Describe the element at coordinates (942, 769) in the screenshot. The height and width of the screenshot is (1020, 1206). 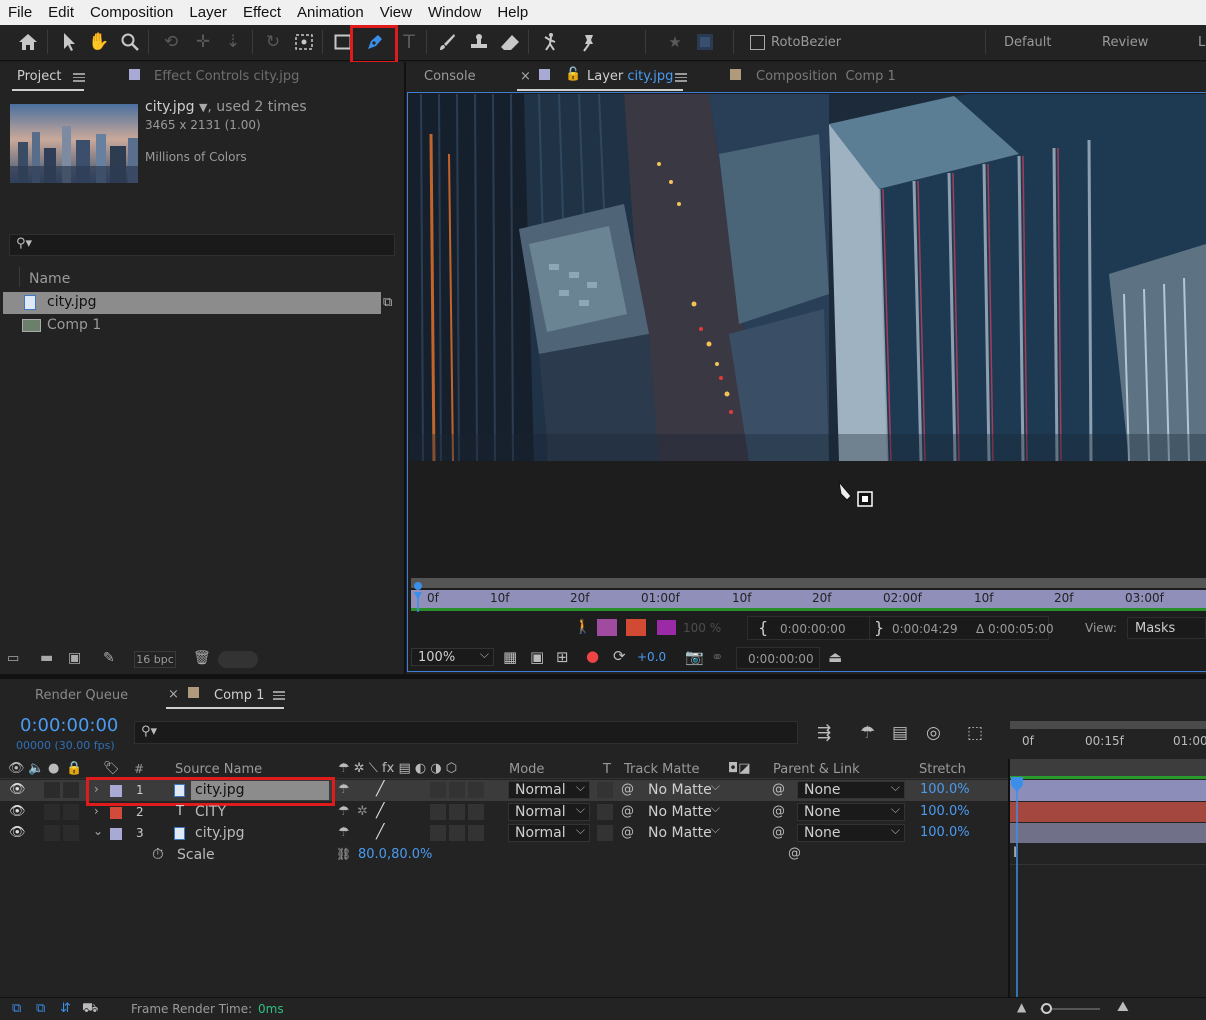
I see `column-stretch: Stretch` at that location.